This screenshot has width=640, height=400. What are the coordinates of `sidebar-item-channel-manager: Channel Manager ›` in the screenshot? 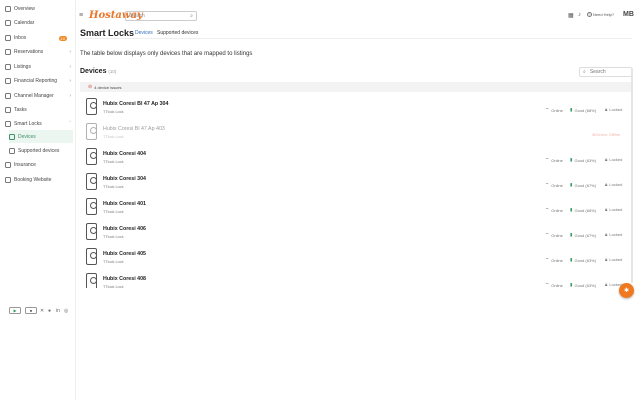 It's located at (39, 96).